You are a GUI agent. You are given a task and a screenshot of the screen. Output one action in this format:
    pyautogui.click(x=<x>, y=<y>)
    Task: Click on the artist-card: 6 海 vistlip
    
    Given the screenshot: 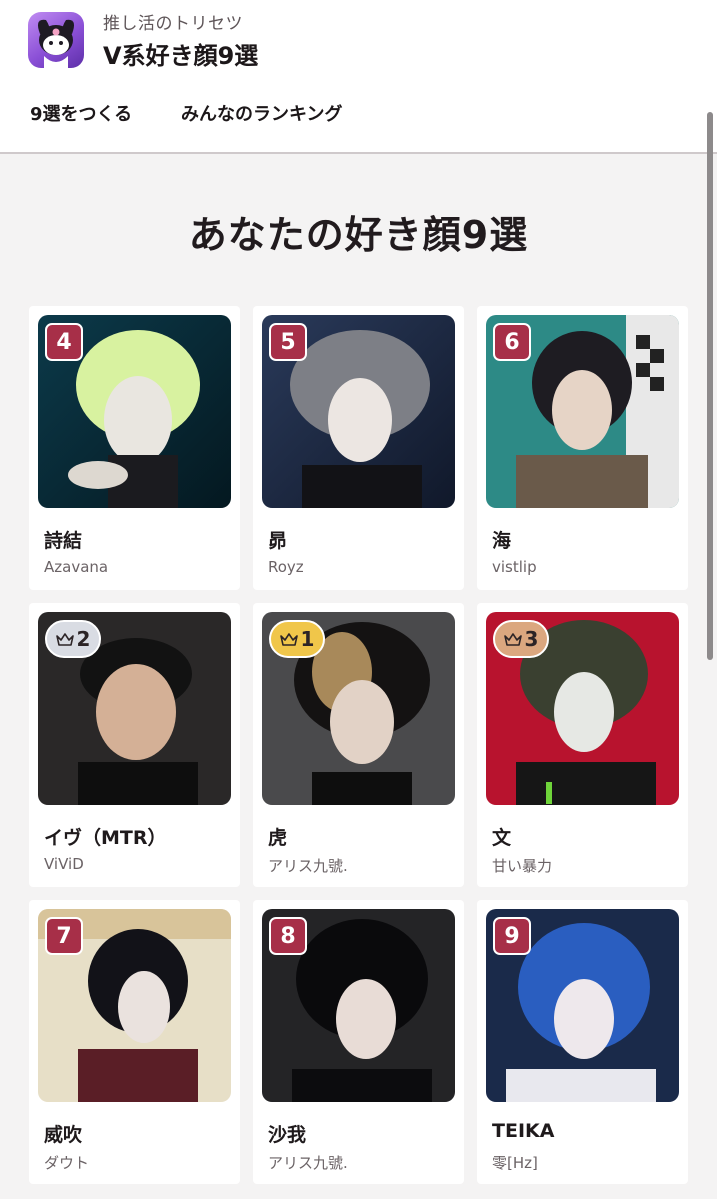 What is the action you would take?
    pyautogui.click(x=582, y=448)
    